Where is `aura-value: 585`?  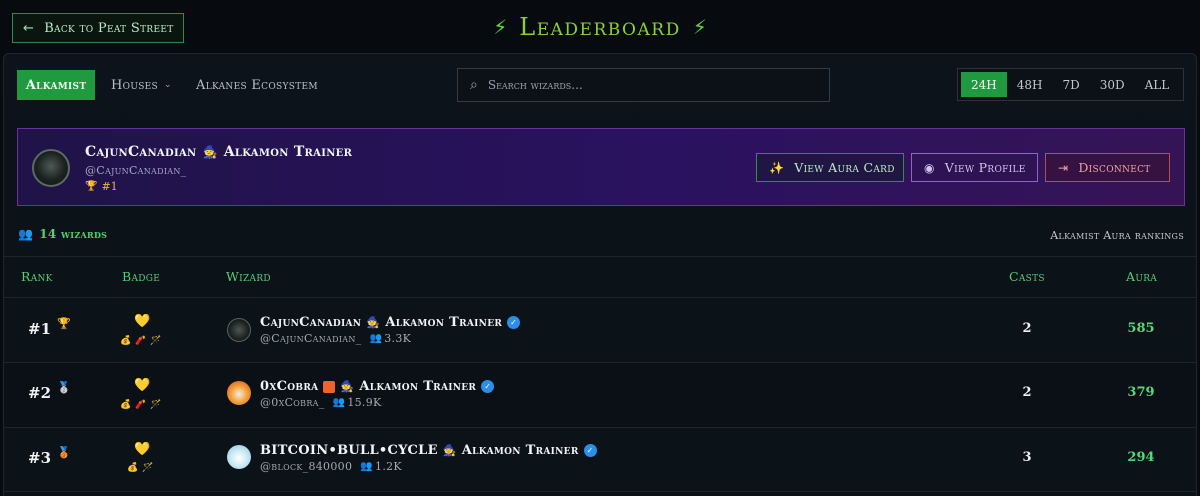 aura-value: 585 is located at coordinates (1141, 328).